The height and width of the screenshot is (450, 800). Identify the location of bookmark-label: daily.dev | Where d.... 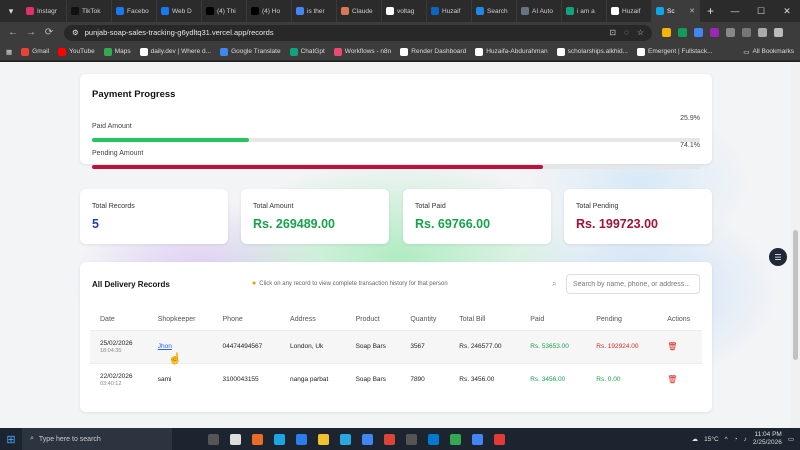
(181, 51).